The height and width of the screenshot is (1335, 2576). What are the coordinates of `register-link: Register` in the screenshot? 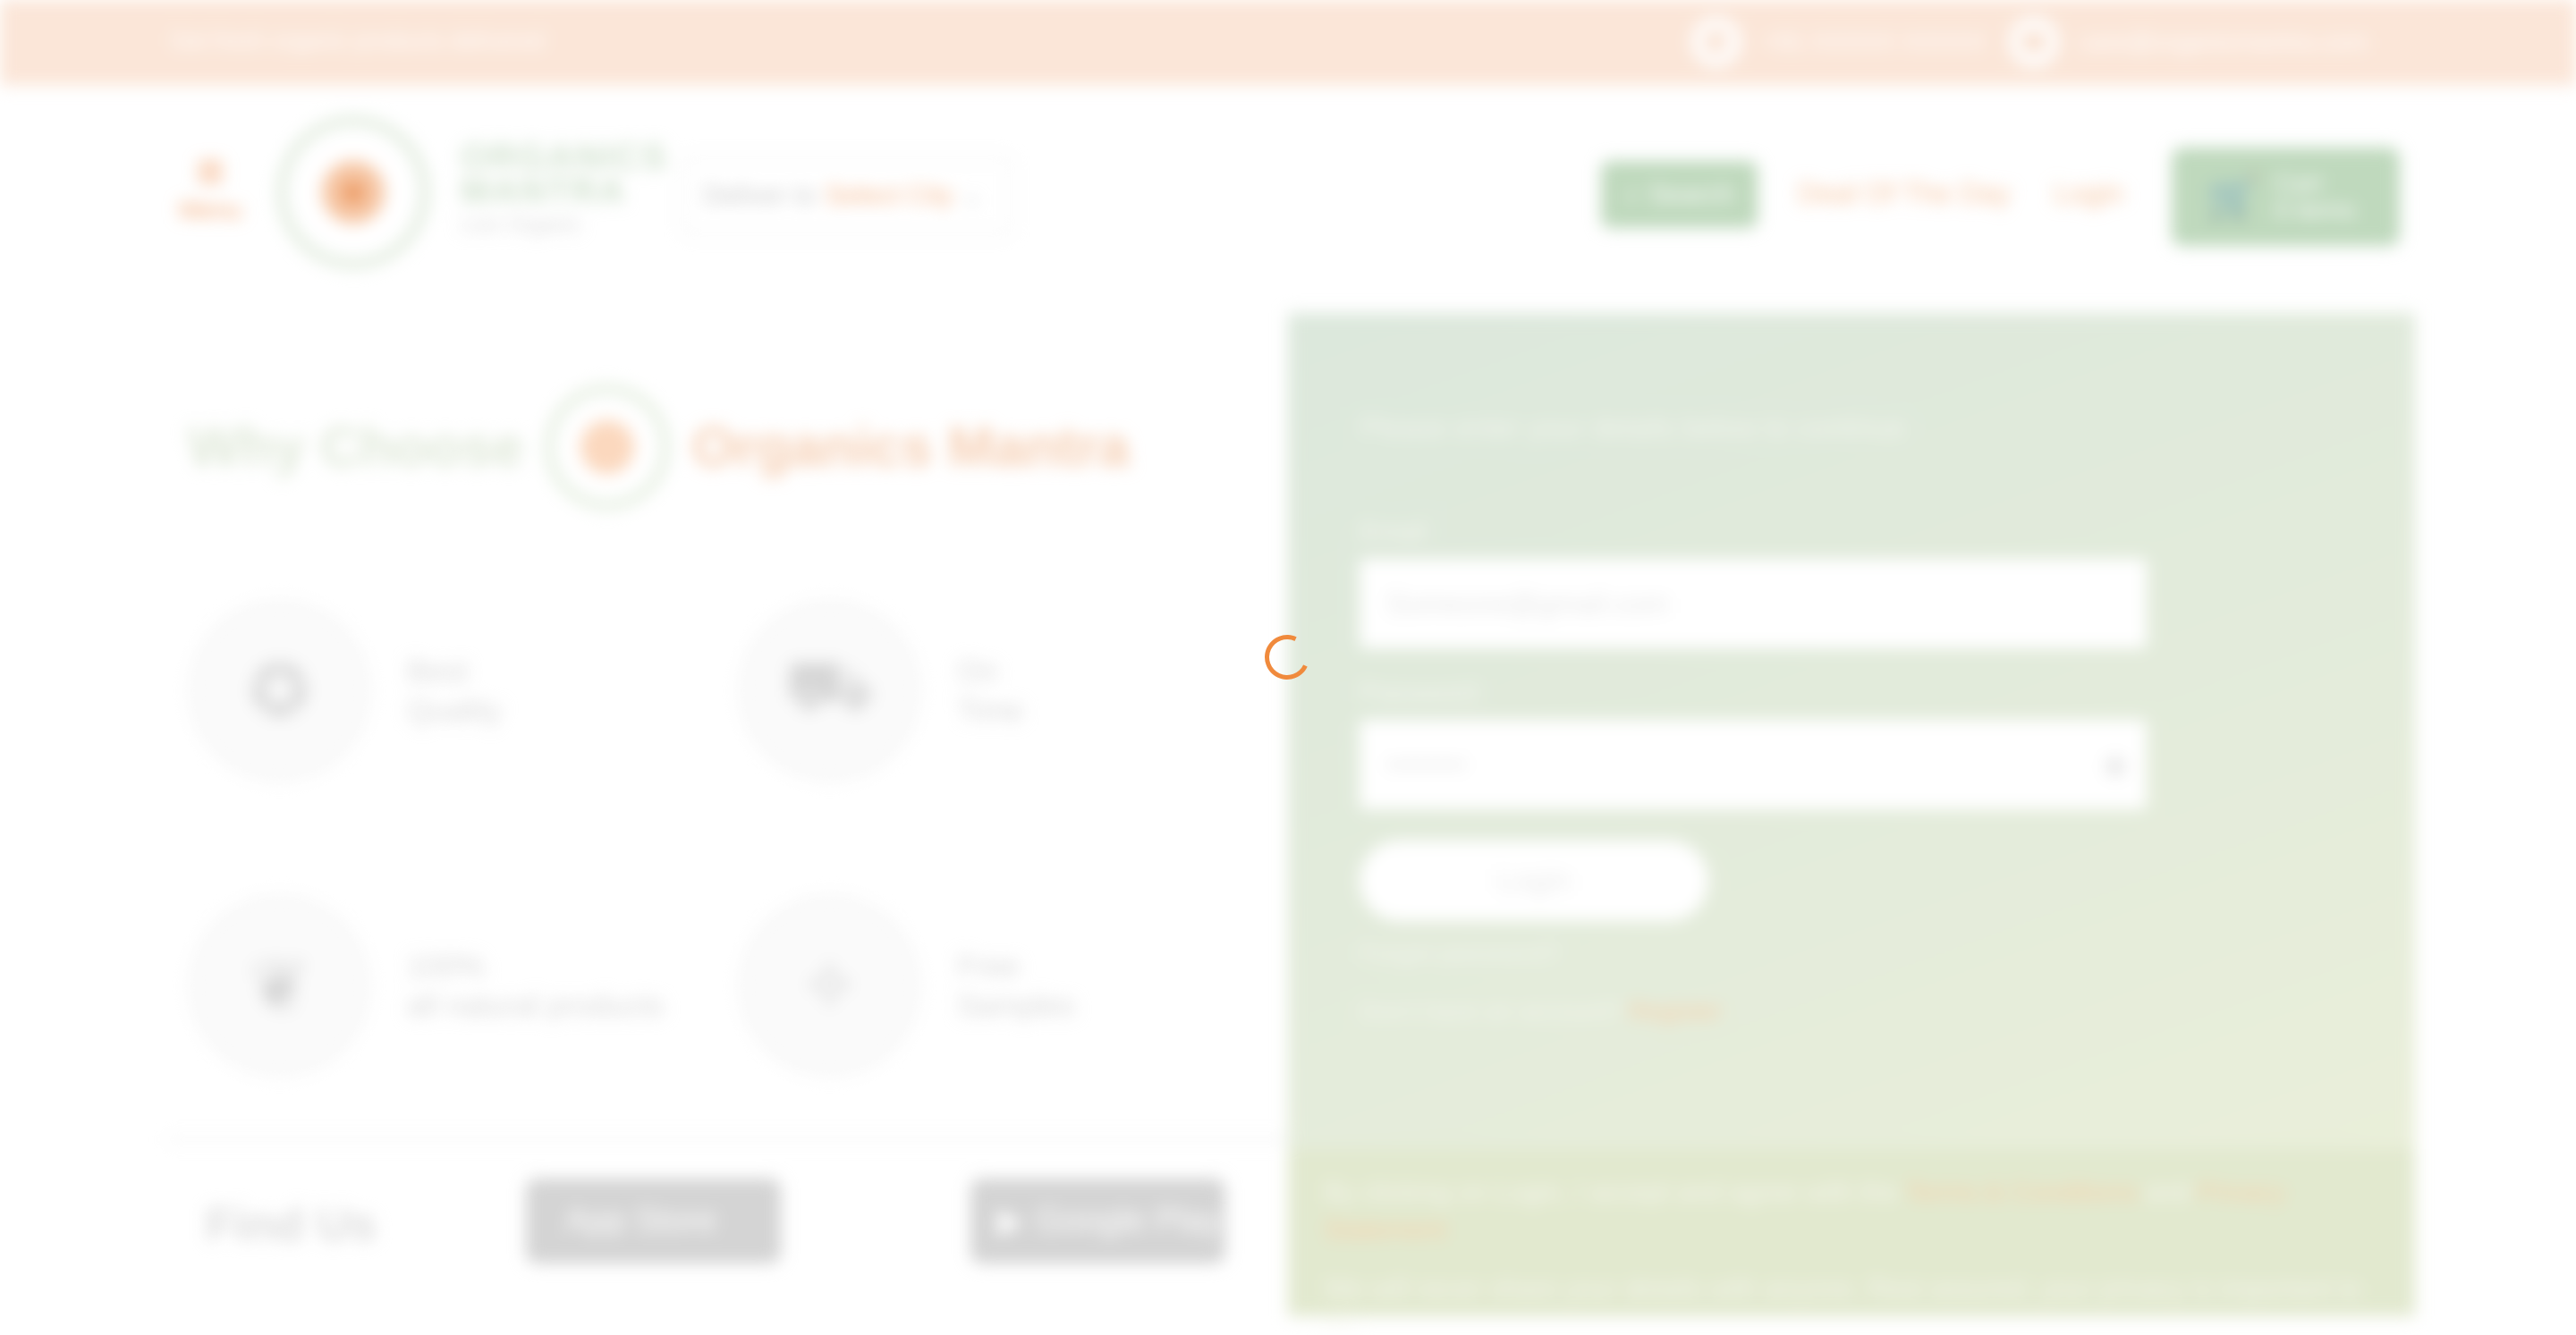 It's located at (1675, 1011).